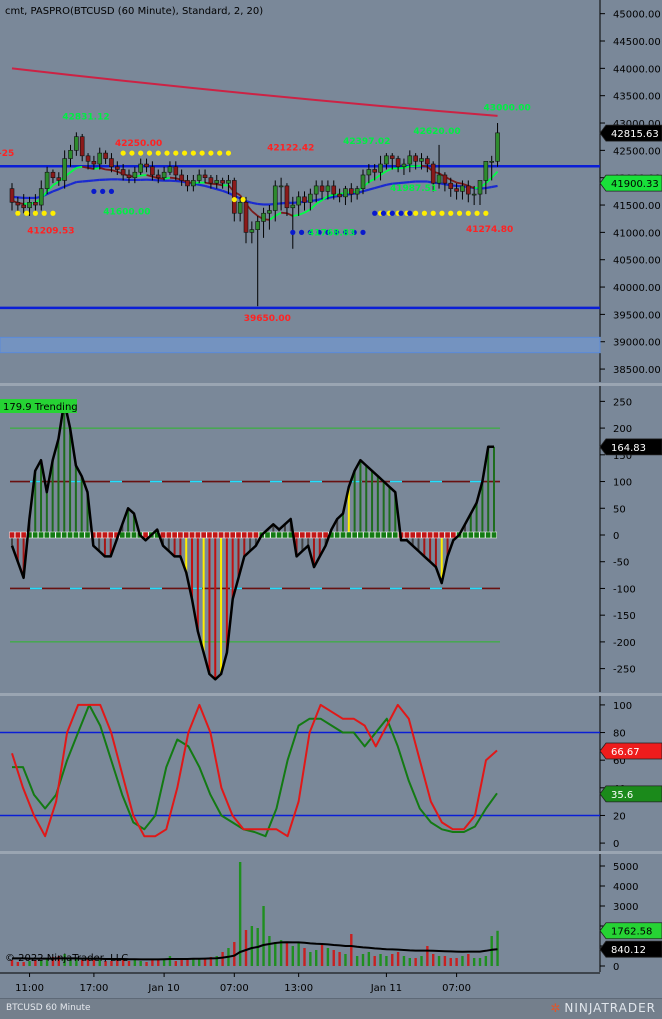 This screenshot has height=1019, width=662. Describe the element at coordinates (624, 616) in the screenshot. I see `cci-tick-label: -150` at that location.